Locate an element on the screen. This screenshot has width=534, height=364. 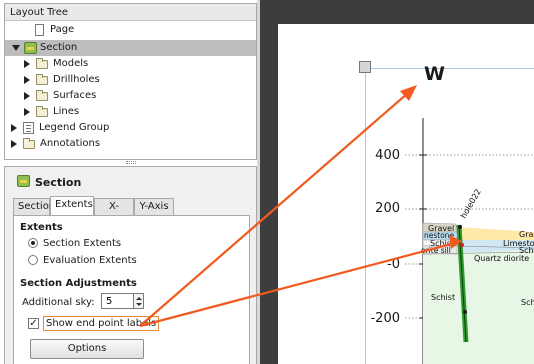
tree-item-legend-group: Legend Group is located at coordinates (130, 128).